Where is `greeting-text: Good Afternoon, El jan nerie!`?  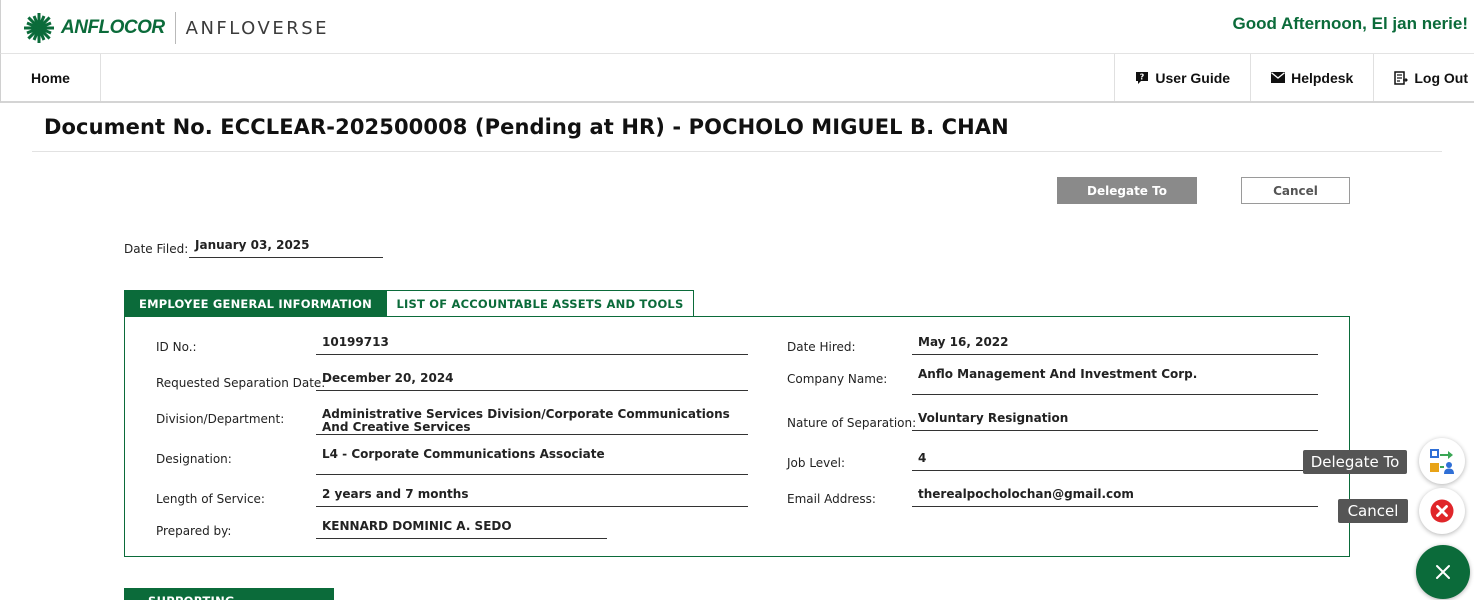
greeting-text: Good Afternoon, El jan nerie! is located at coordinates (1350, 23).